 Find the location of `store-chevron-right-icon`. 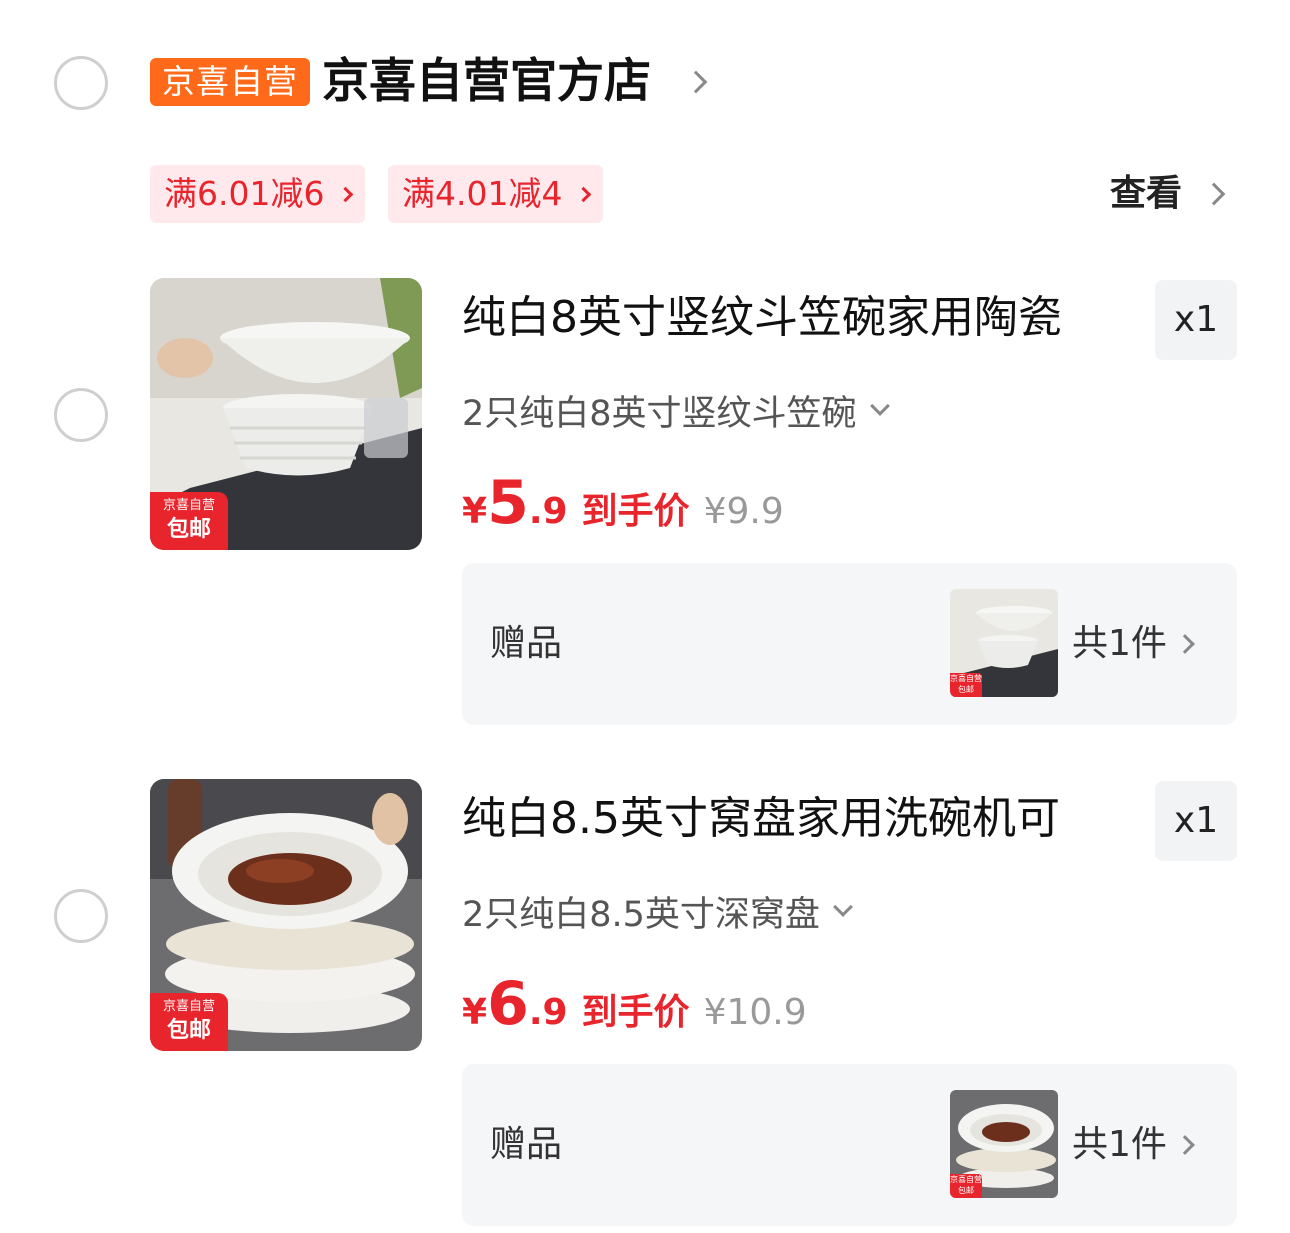

store-chevron-right-icon is located at coordinates (696, 82).